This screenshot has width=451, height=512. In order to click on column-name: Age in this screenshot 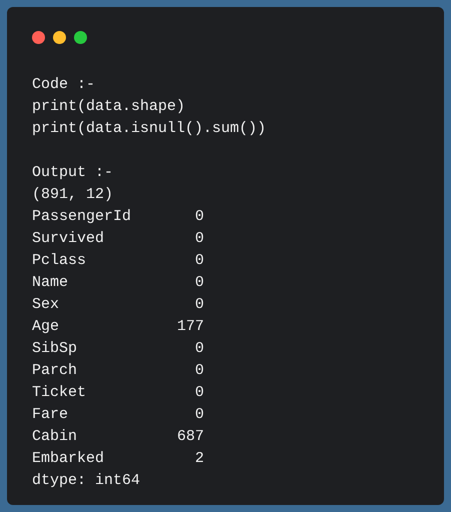, I will do `click(46, 327)`.